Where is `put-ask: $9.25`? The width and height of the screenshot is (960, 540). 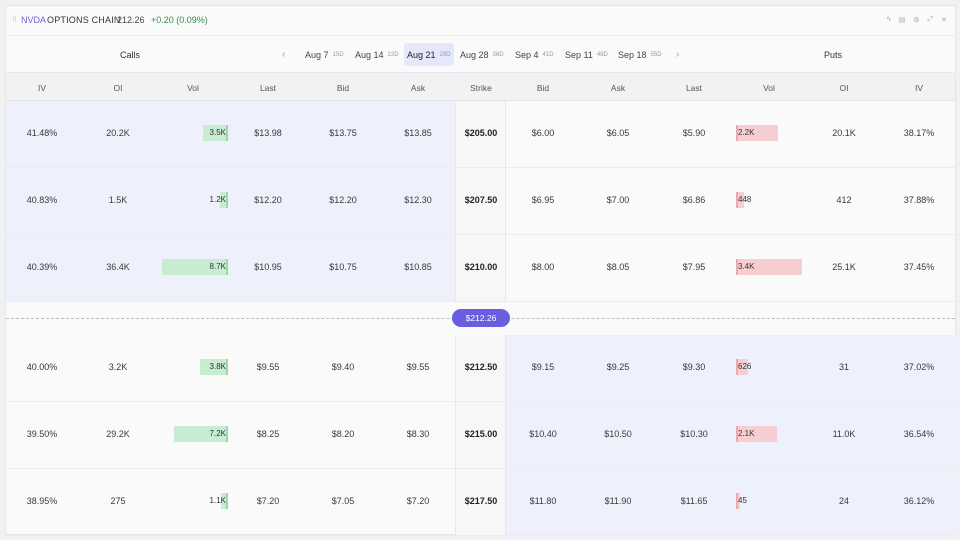 put-ask: $9.25 is located at coordinates (618, 367).